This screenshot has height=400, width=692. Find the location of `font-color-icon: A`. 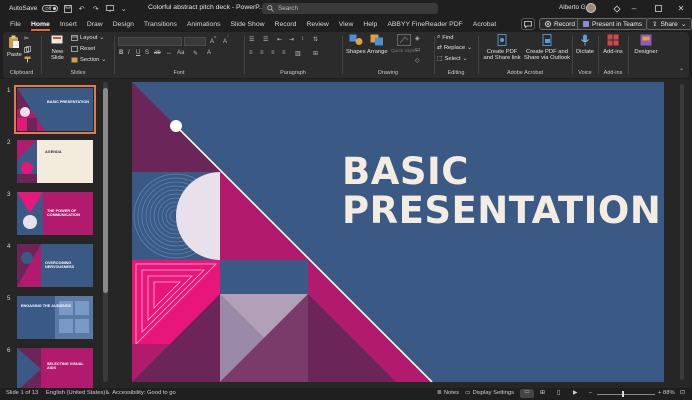

font-color-icon: A is located at coordinates (209, 53).